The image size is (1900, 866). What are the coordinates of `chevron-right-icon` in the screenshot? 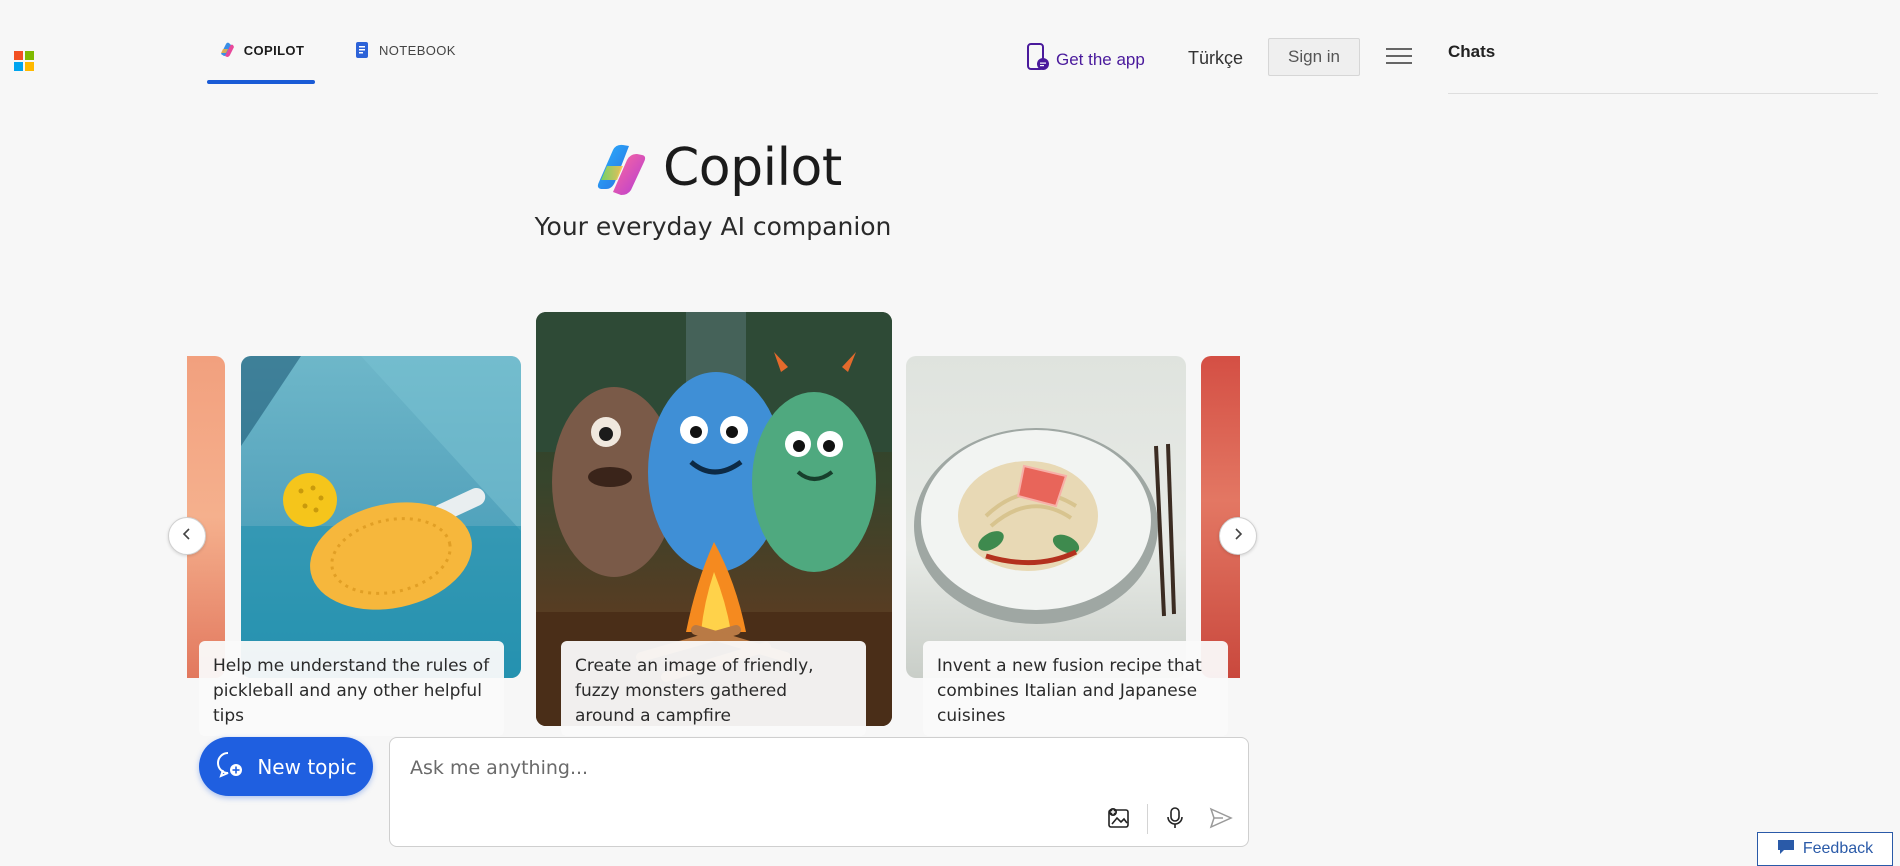 It's located at (1238, 536).